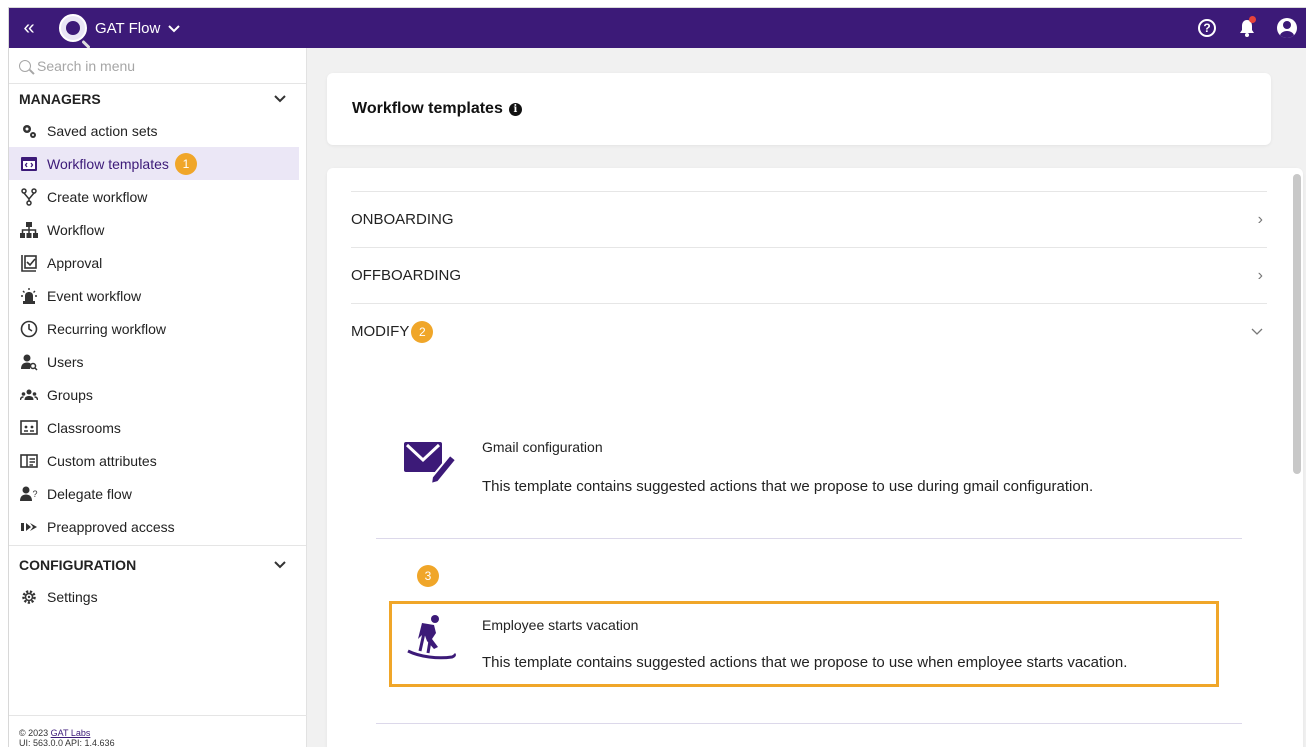  Describe the element at coordinates (67, 742) in the screenshot. I see `version-text: UI: 563.0.0 API: 1.4.636` at that location.